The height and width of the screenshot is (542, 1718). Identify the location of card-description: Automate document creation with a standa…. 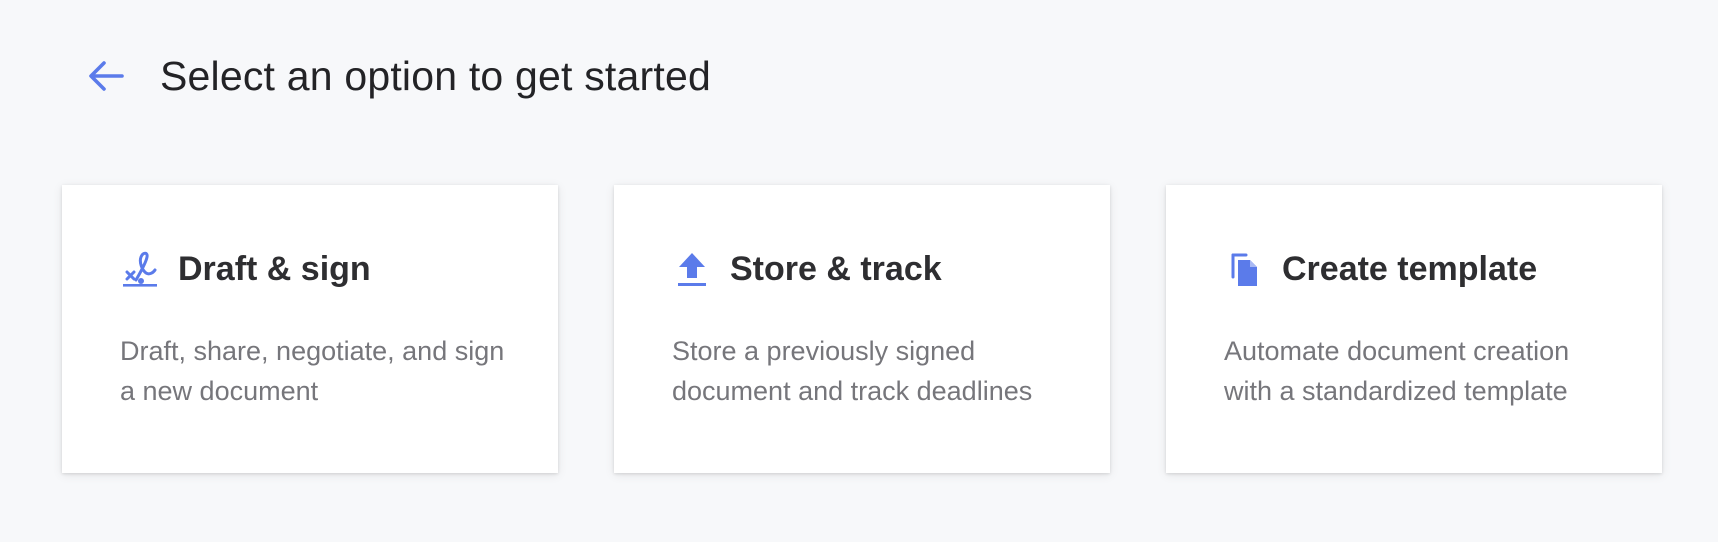
(1397, 371).